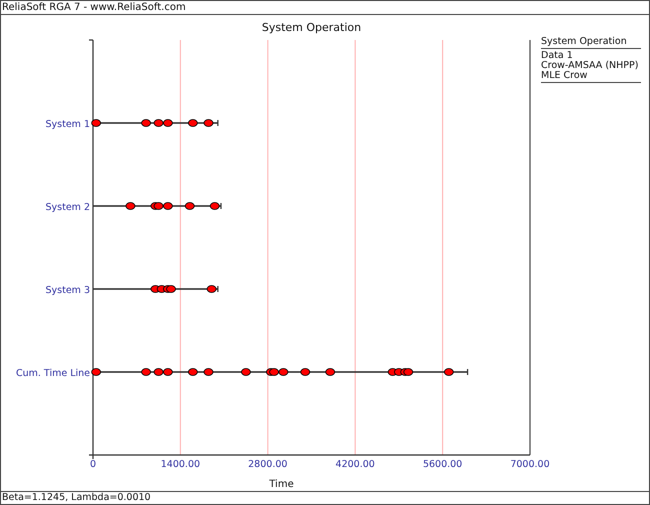  What do you see at coordinates (68, 207) in the screenshot?
I see `axis-label: System 2` at bounding box center [68, 207].